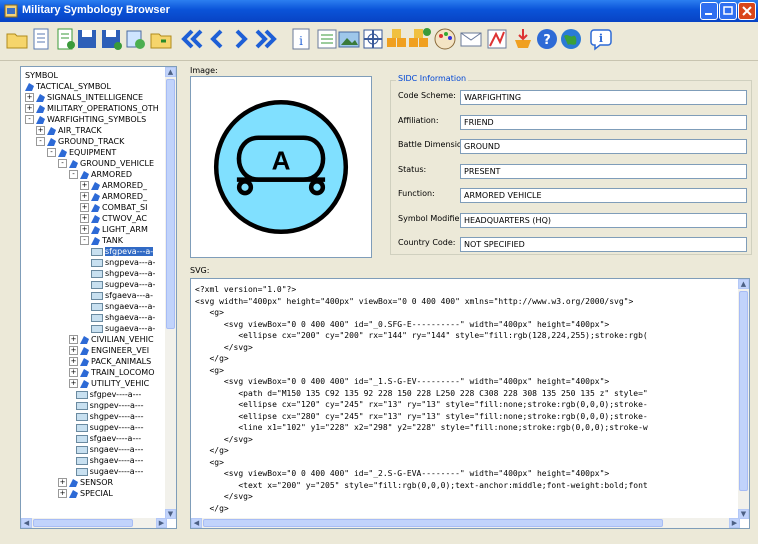  I want to click on last-button, so click(265, 39).